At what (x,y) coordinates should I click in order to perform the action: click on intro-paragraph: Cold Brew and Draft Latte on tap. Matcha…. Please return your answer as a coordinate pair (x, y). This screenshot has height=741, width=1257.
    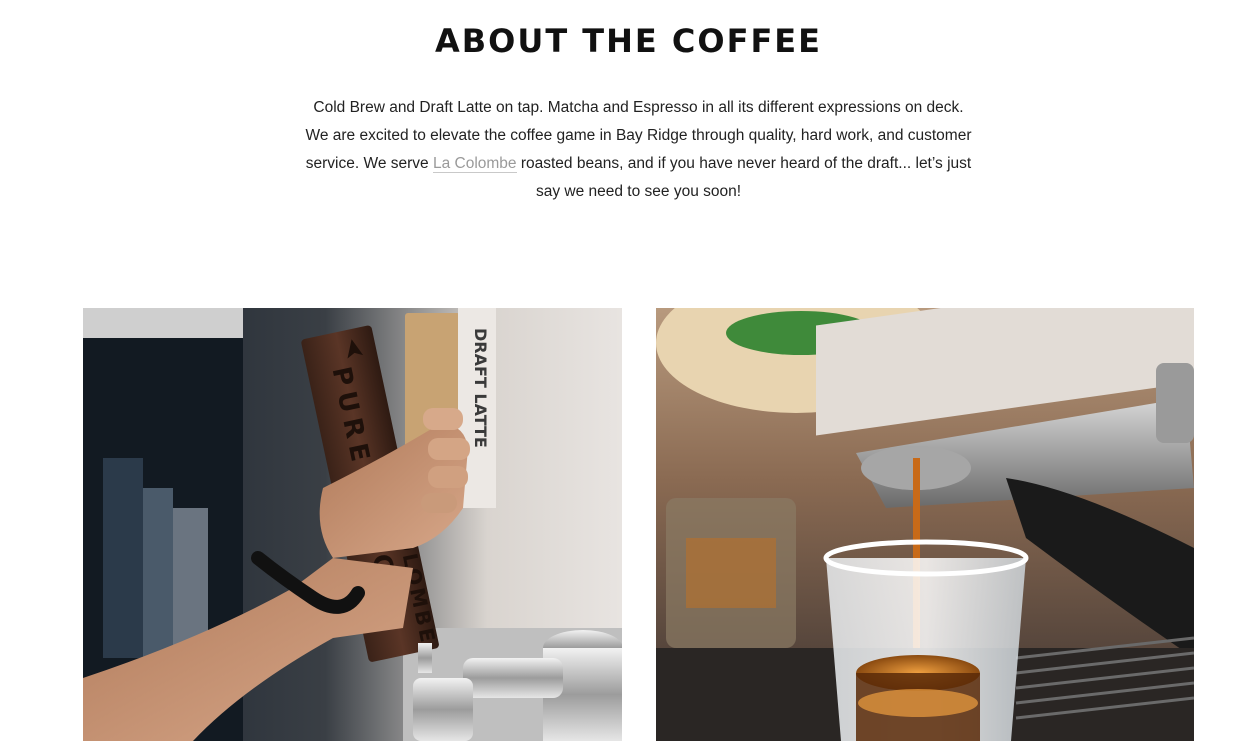
    Looking at the image, I should click on (638, 150).